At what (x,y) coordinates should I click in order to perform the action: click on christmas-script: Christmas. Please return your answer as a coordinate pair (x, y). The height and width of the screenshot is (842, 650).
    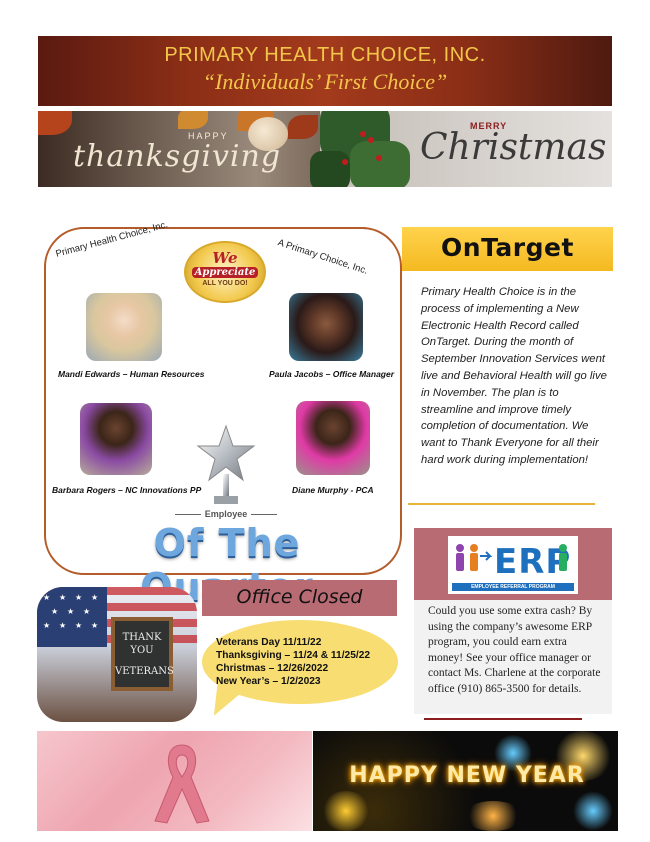
    Looking at the image, I should click on (513, 147).